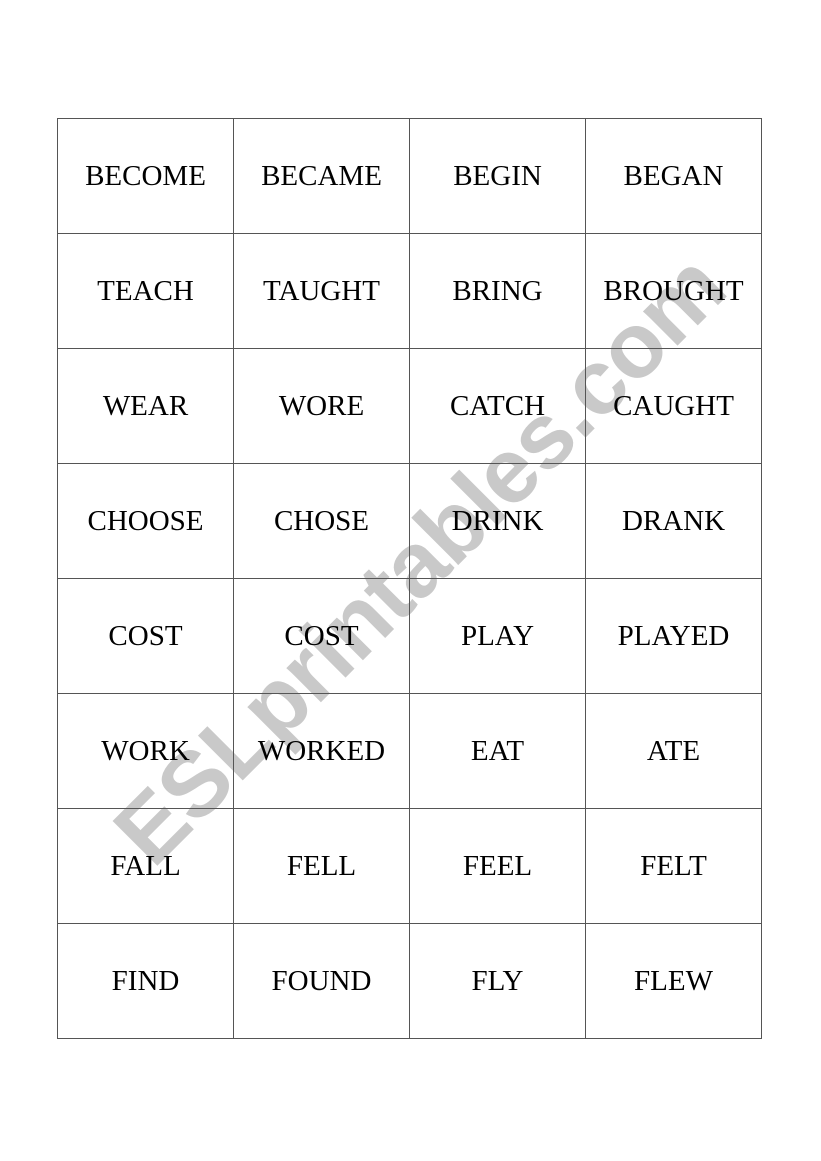  Describe the element at coordinates (321, 521) in the screenshot. I see `word-card: CHOSE` at that location.